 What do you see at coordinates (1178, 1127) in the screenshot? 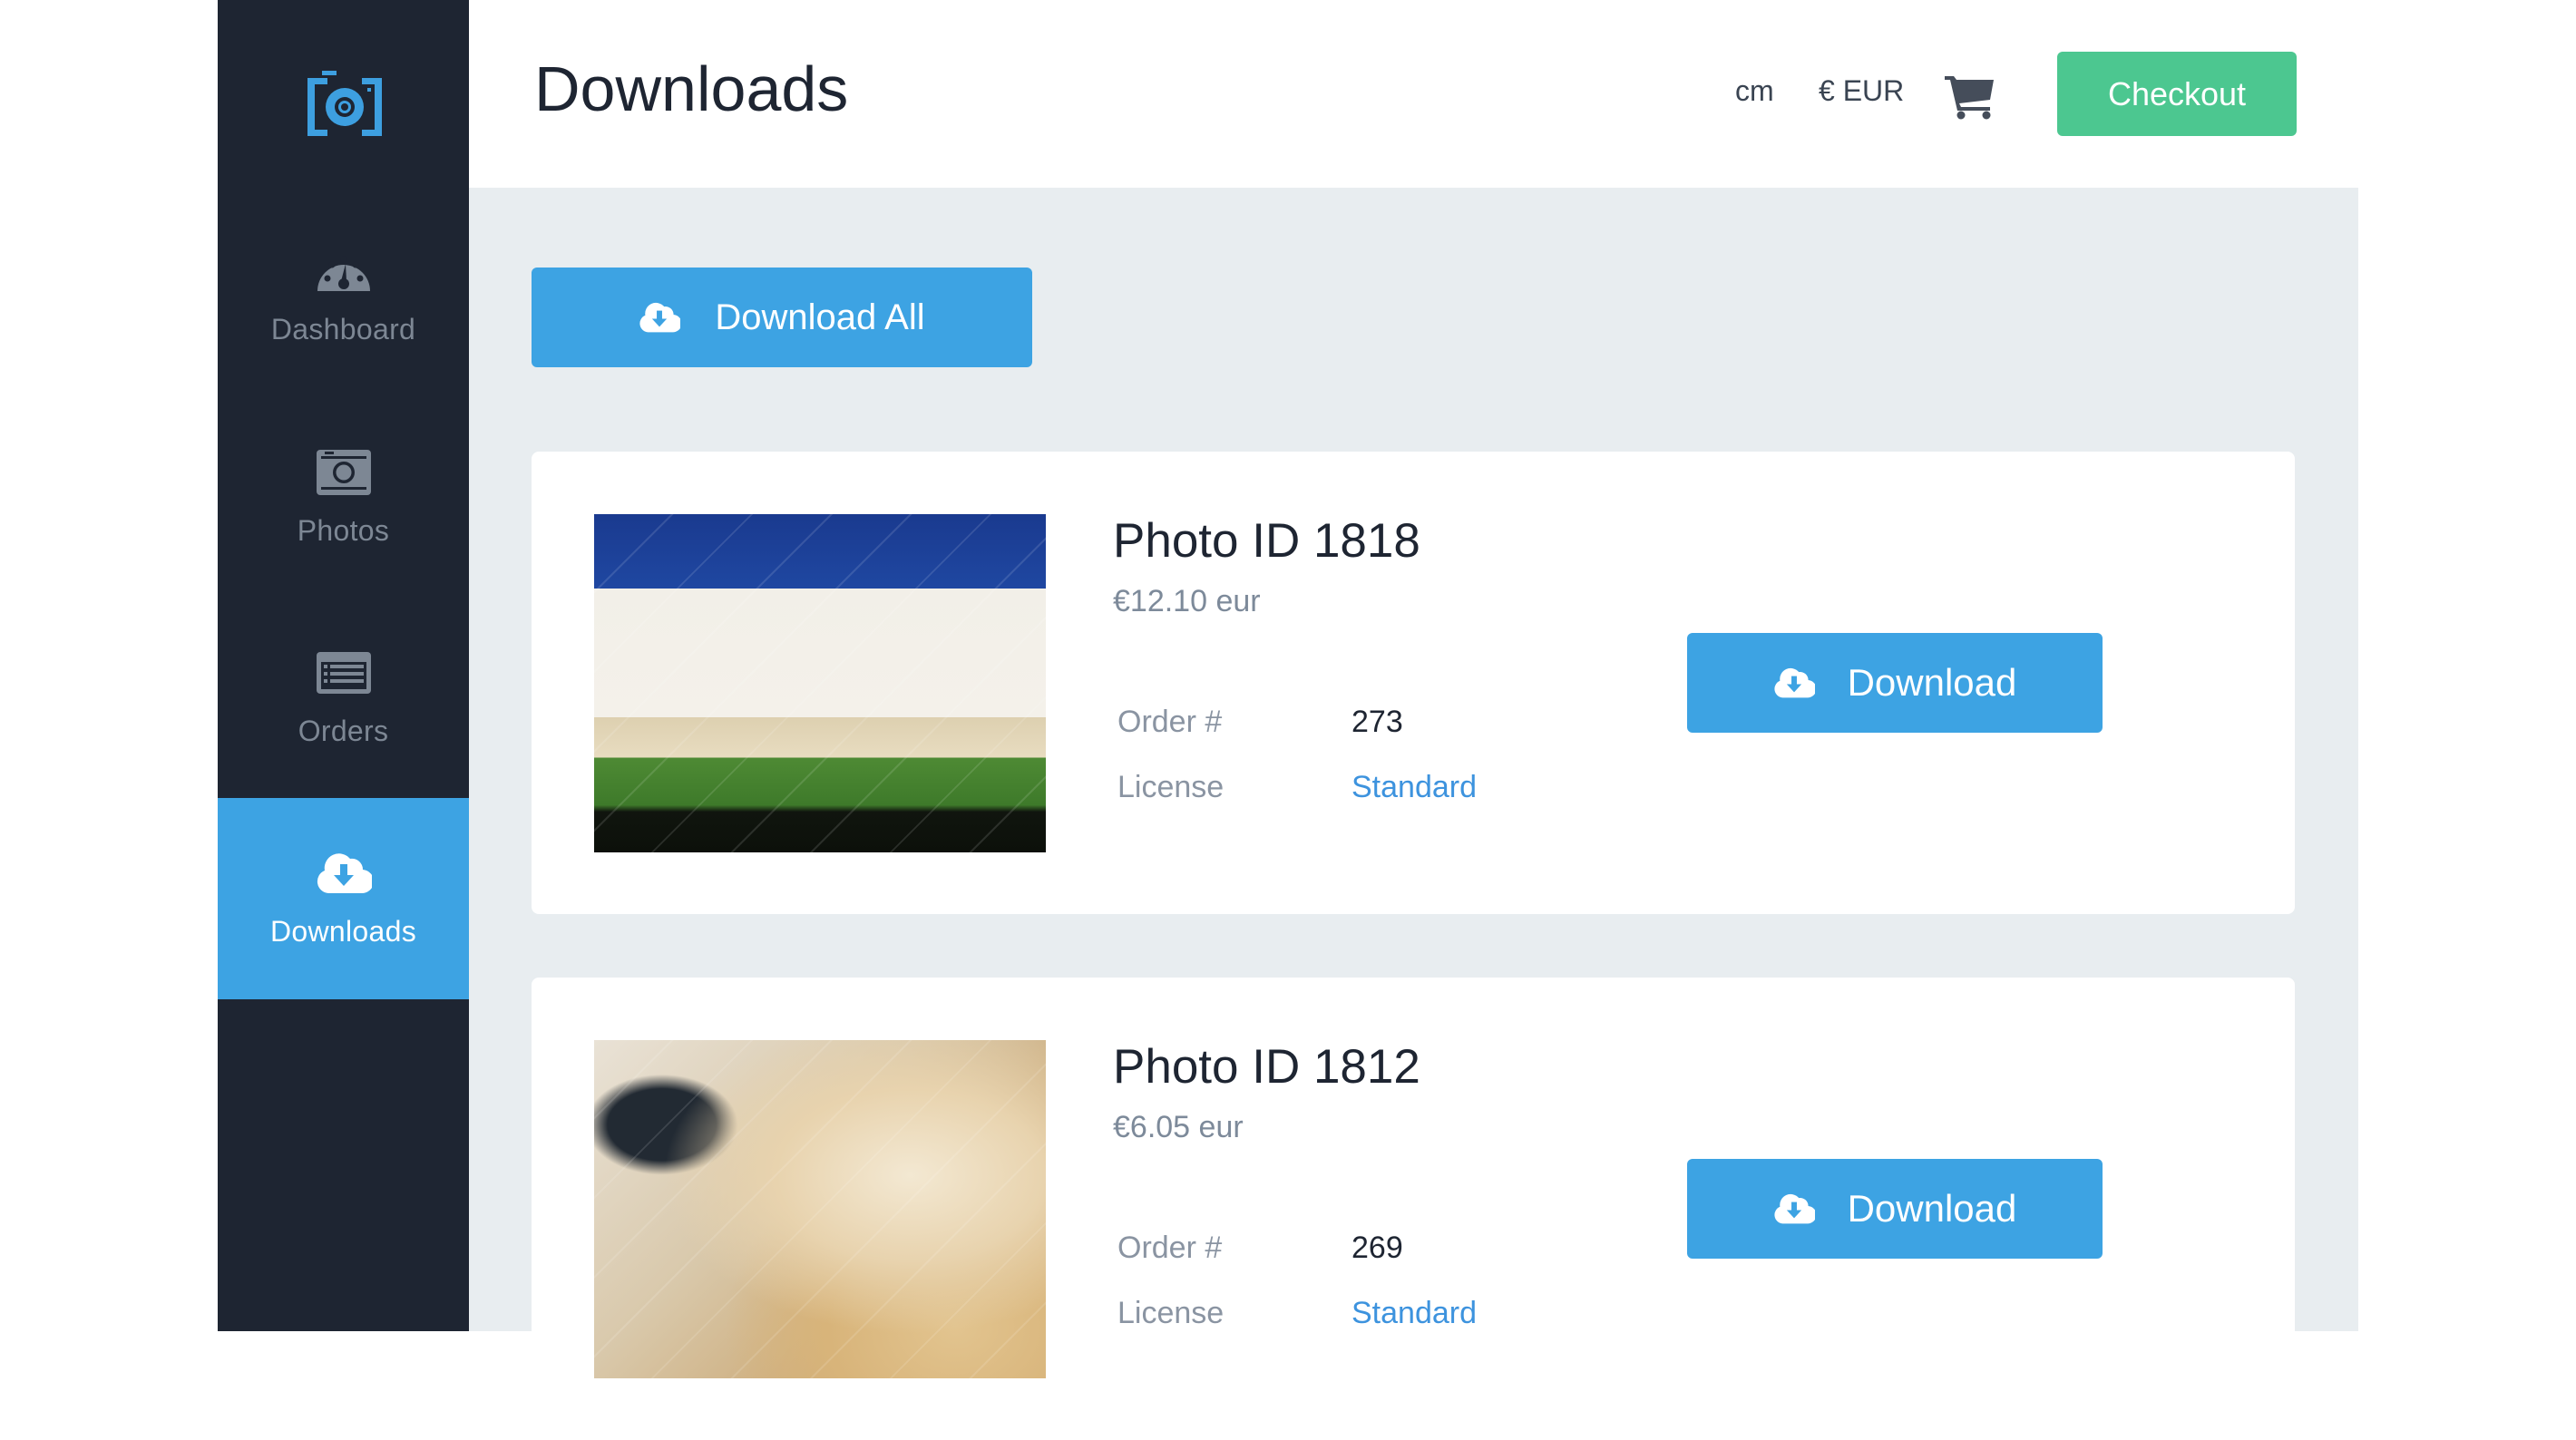
I see `photo-price: €6.05 eur` at bounding box center [1178, 1127].